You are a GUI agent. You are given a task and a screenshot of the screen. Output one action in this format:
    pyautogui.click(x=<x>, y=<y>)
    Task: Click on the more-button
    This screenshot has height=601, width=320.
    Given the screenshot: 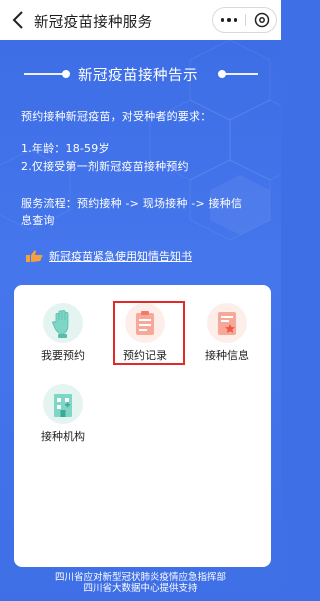 What is the action you would take?
    pyautogui.click(x=229, y=20)
    